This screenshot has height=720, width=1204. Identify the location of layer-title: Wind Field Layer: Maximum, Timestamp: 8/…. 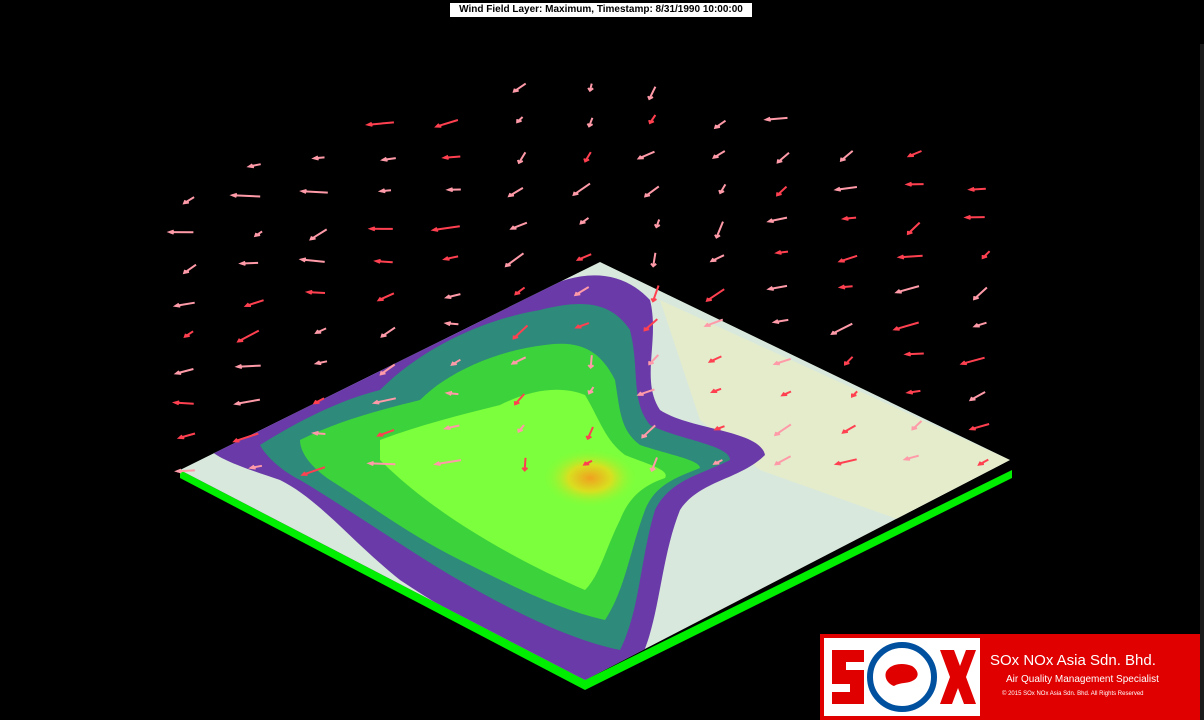
(601, 10).